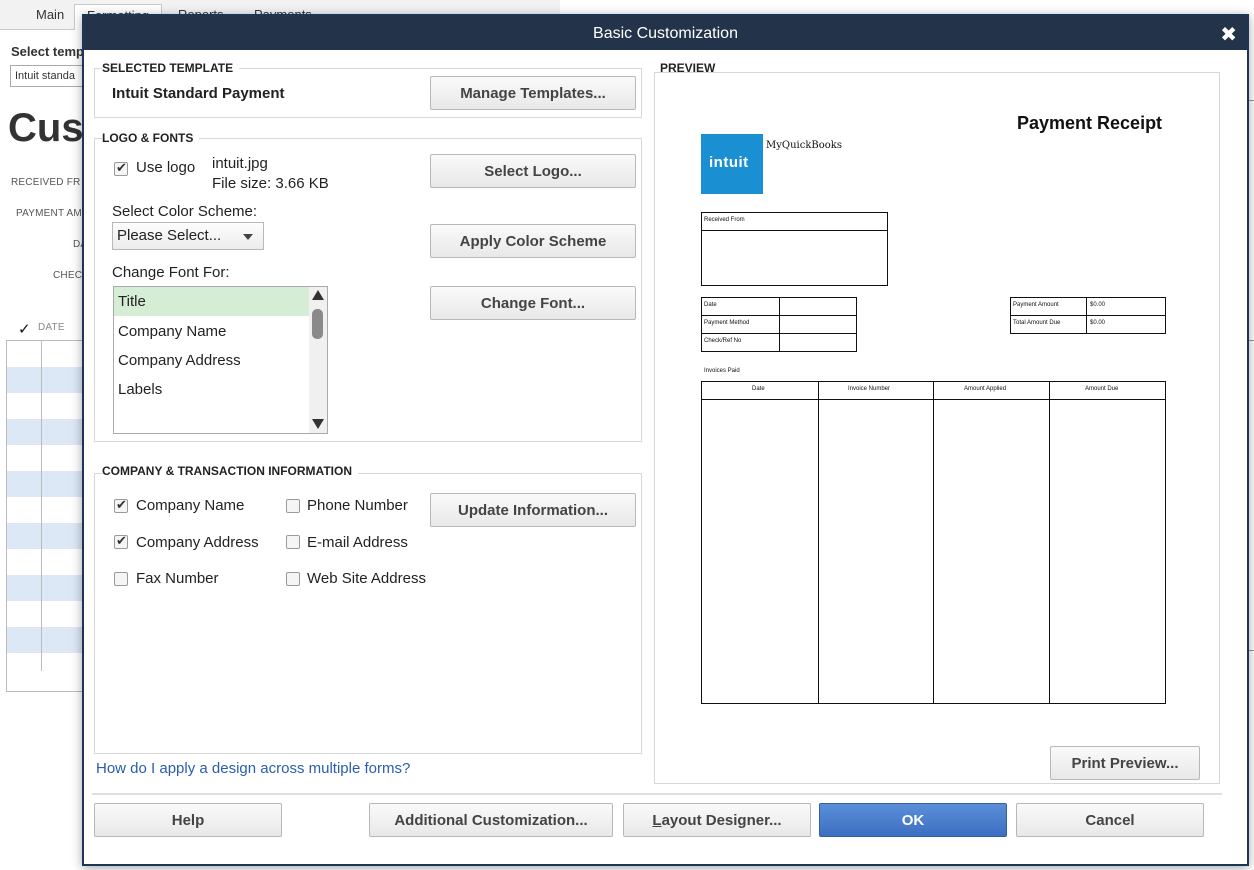 The width and height of the screenshot is (1254, 870). I want to click on ok-button: OK, so click(913, 820).